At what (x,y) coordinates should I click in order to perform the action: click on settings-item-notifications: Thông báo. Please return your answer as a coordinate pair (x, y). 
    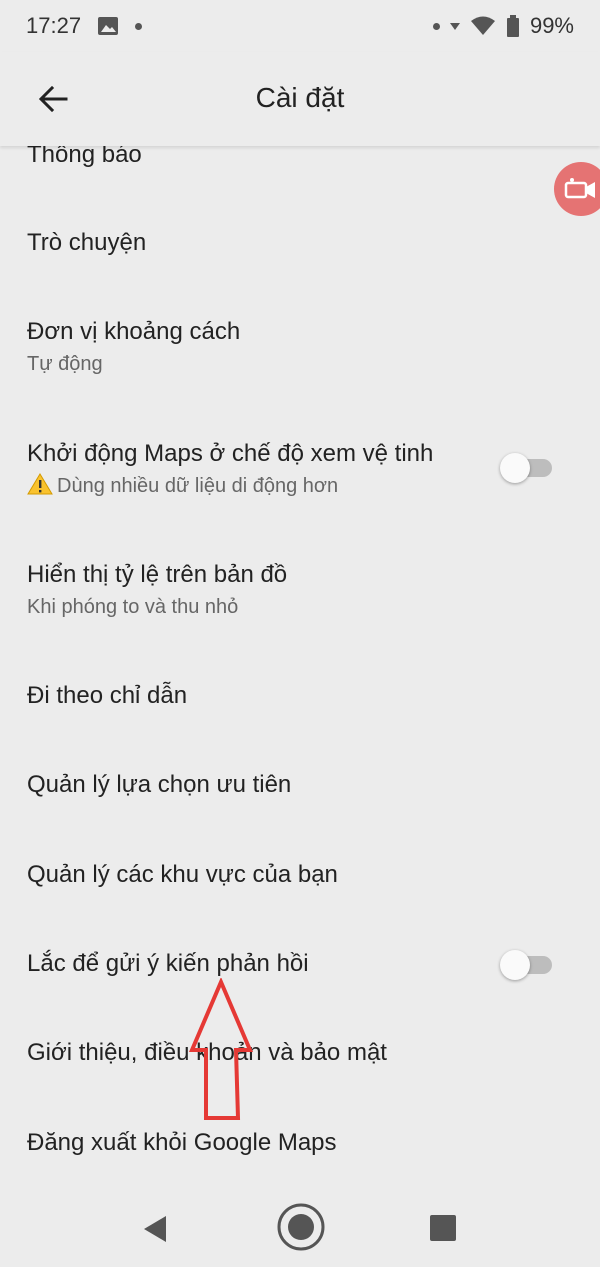
    Looking at the image, I should click on (300, 158).